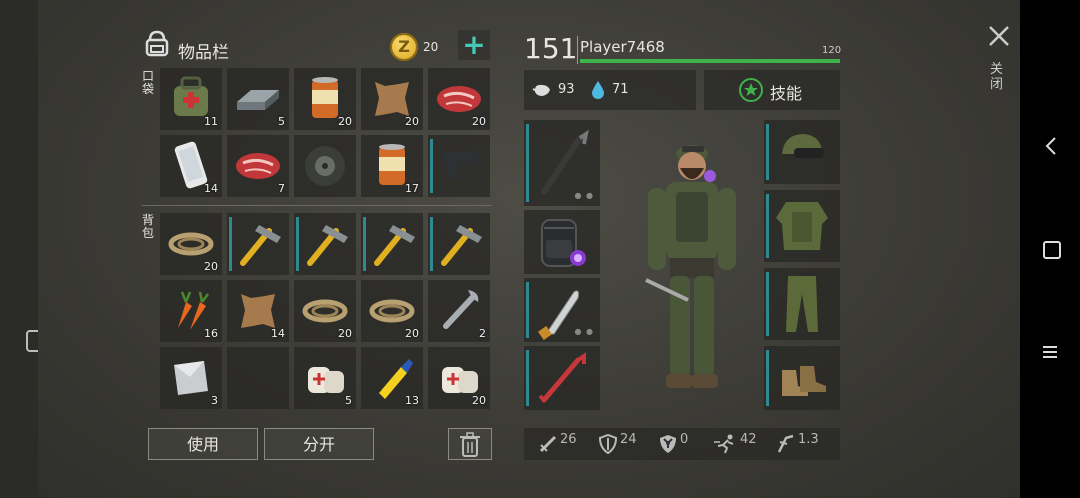 This screenshot has height=498, width=1080. I want to click on tire-wheel-icon, so click(325, 166).